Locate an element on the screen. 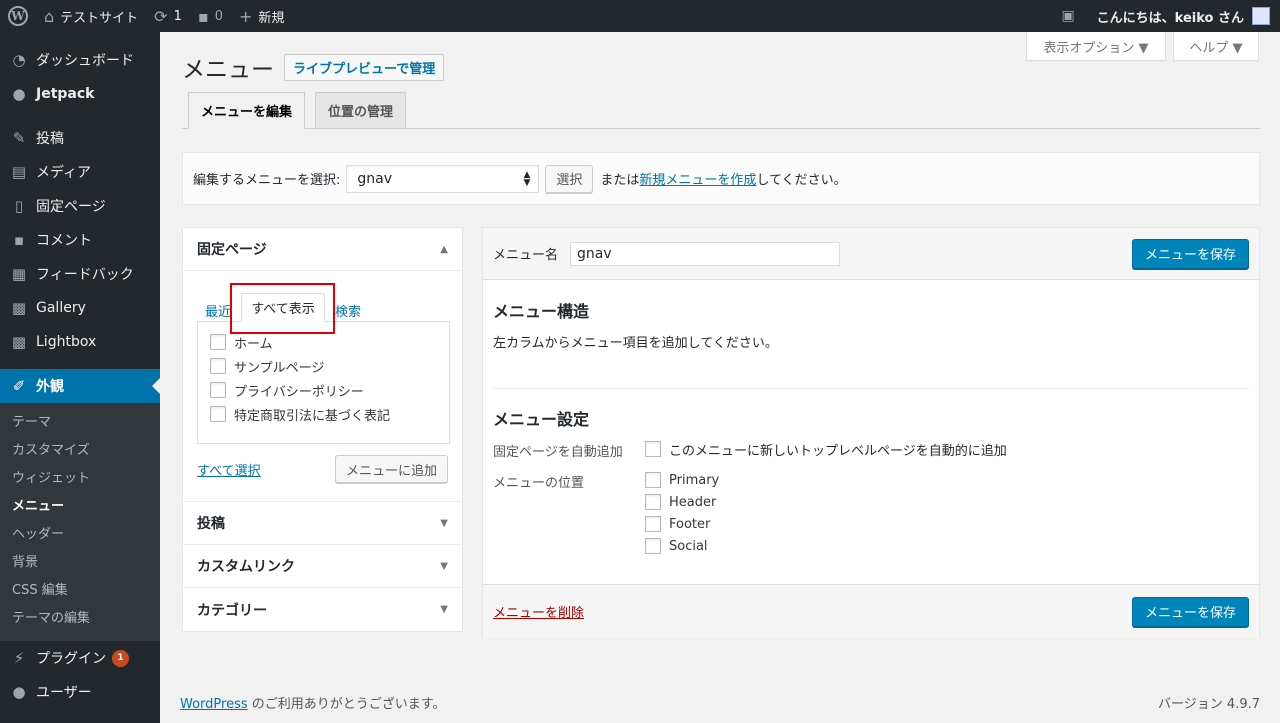 This screenshot has height=723, width=1280. wp-logo-menu: W is located at coordinates (18, 16).